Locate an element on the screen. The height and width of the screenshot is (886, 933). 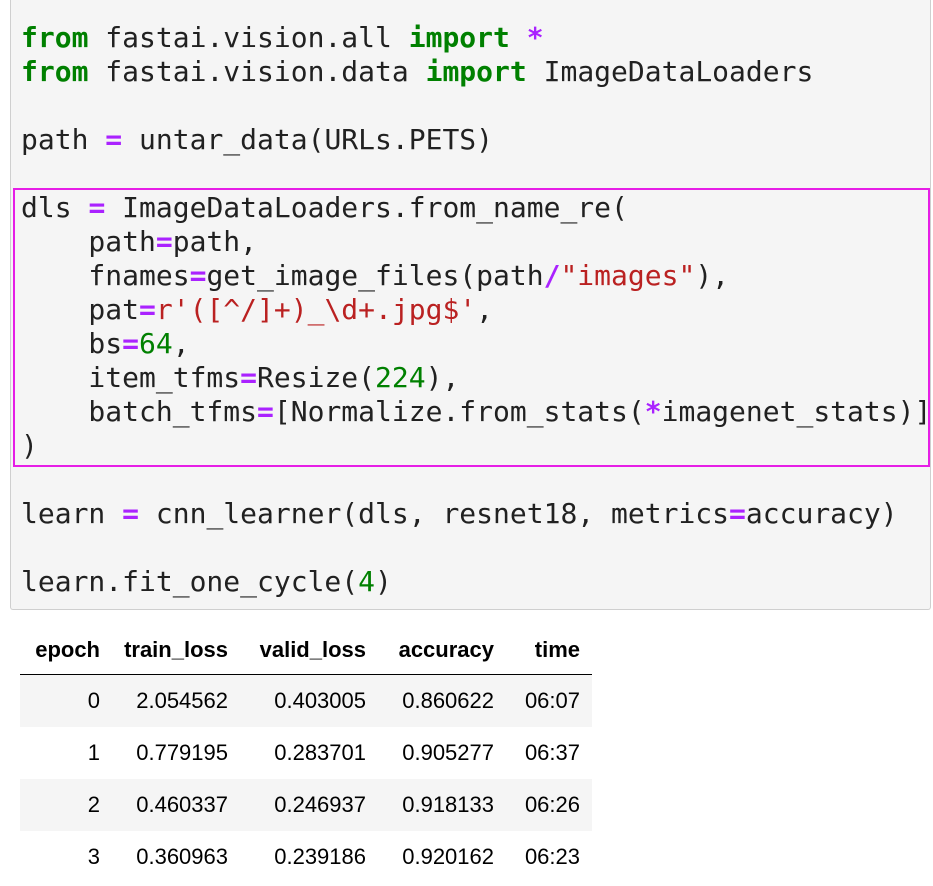
cell-accuracy: 0.918133 is located at coordinates (448, 804).